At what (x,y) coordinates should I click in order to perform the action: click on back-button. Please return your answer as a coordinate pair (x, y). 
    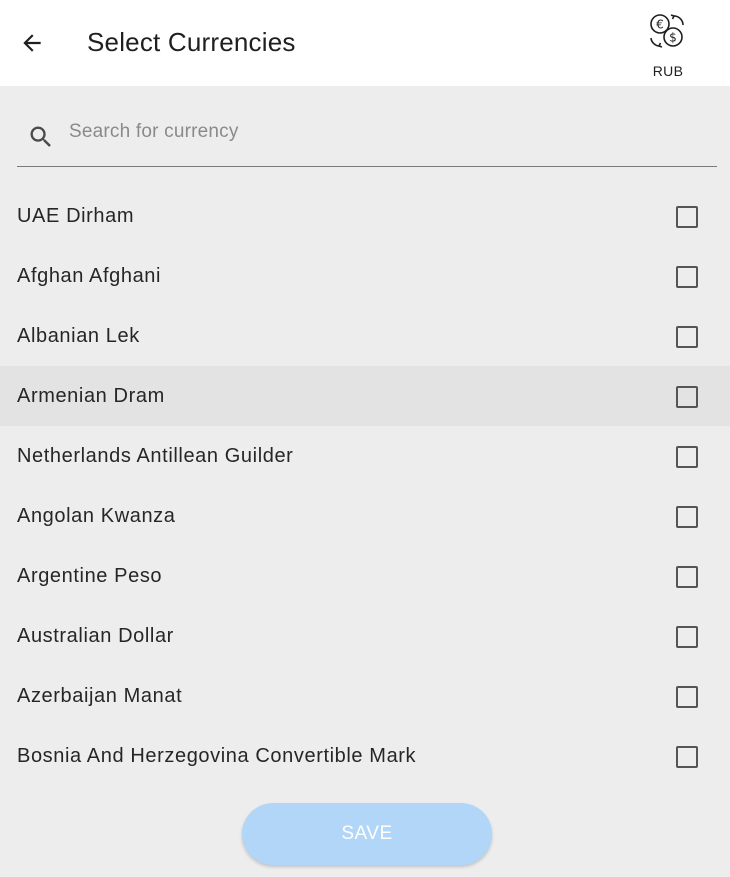
    Looking at the image, I should click on (32, 43).